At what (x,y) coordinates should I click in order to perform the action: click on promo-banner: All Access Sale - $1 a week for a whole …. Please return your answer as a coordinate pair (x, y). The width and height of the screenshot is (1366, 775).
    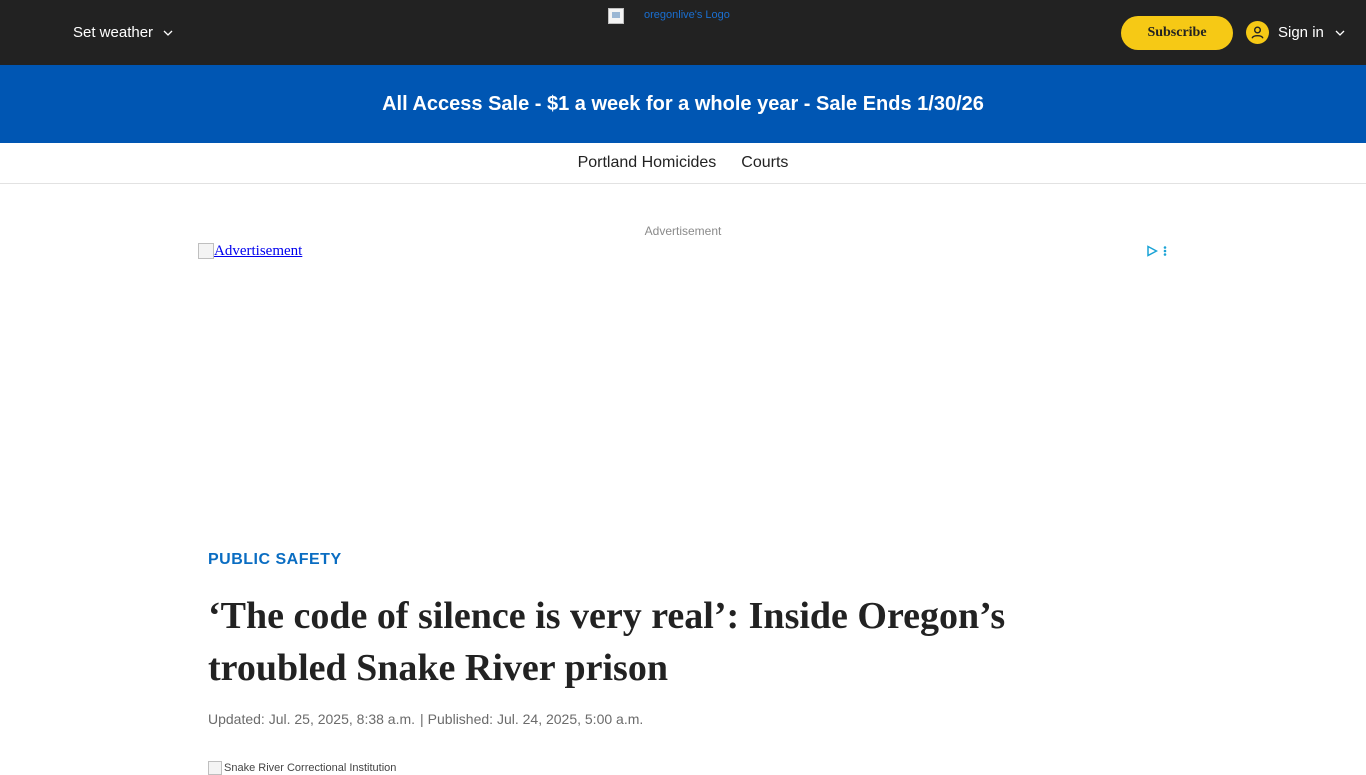
    Looking at the image, I should click on (683, 104).